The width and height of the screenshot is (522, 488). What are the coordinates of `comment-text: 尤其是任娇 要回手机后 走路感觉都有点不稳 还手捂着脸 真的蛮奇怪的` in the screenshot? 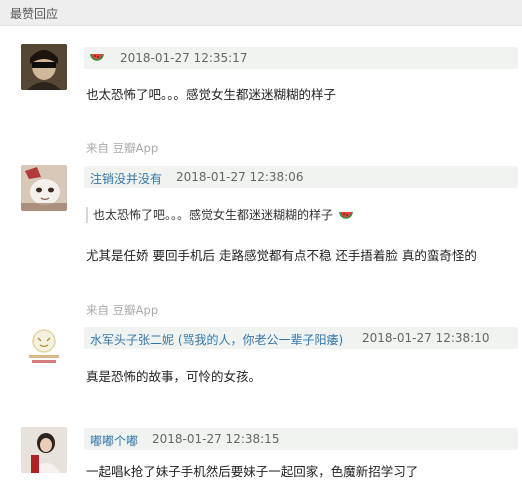 It's located at (281, 255).